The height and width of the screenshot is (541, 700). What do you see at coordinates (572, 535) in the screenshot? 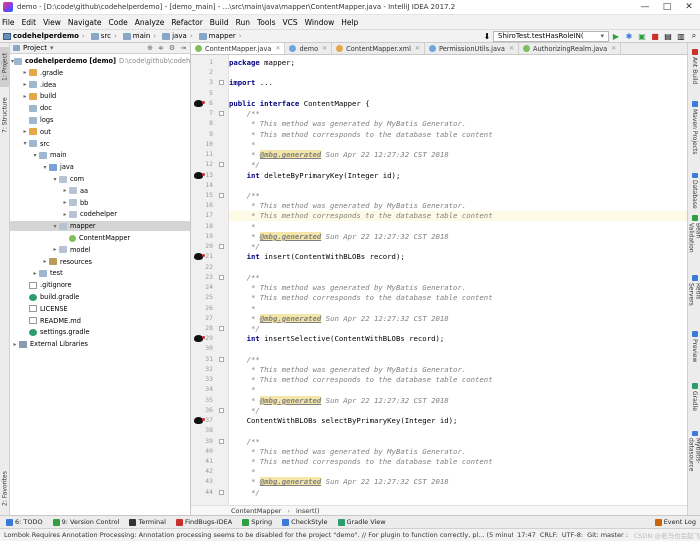
I see `file-encoding: UTF-8:` at bounding box center [572, 535].